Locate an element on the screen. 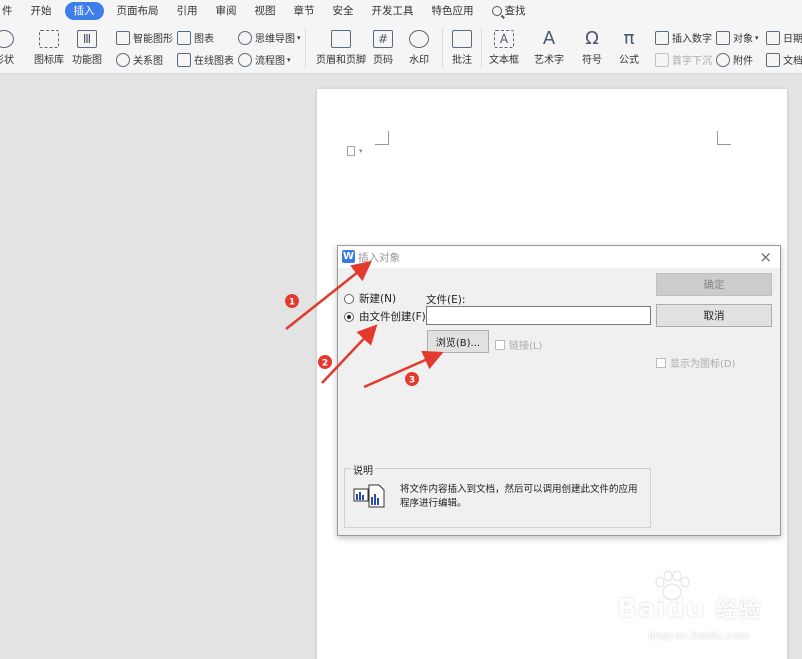 This screenshot has height=659, width=802. menu-bar: 件 开始 插入 页面布局 引用 审阅 视图 章节 安全 开发工具 特色应用 查找 is located at coordinates (401, 11).